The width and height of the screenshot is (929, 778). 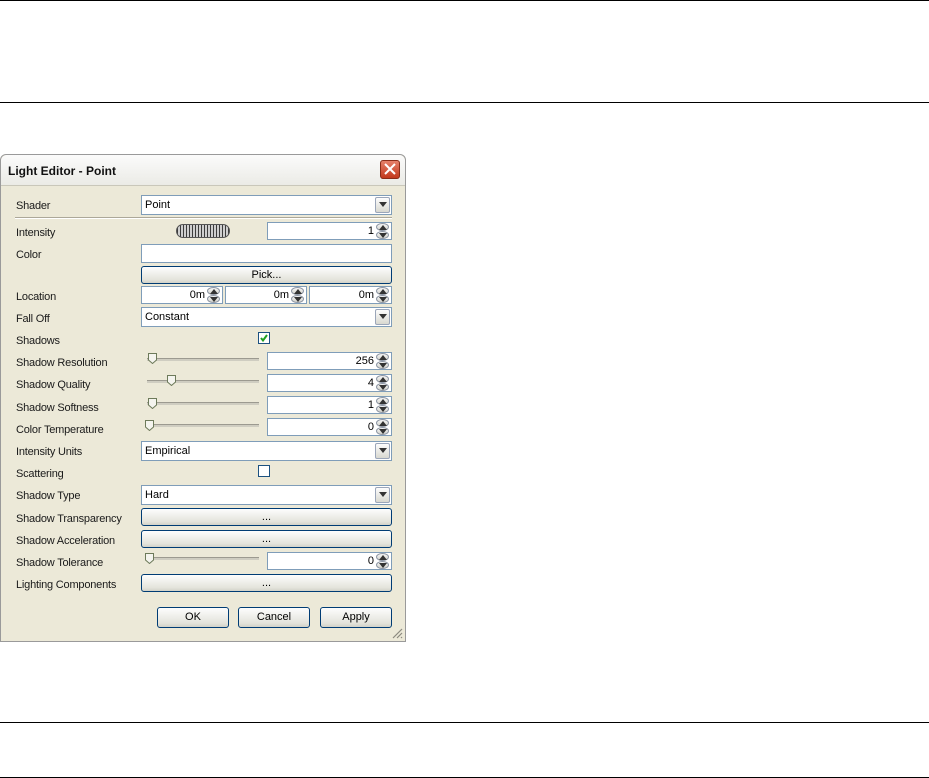 I want to click on shadow-quality-slider-track, so click(x=203, y=381).